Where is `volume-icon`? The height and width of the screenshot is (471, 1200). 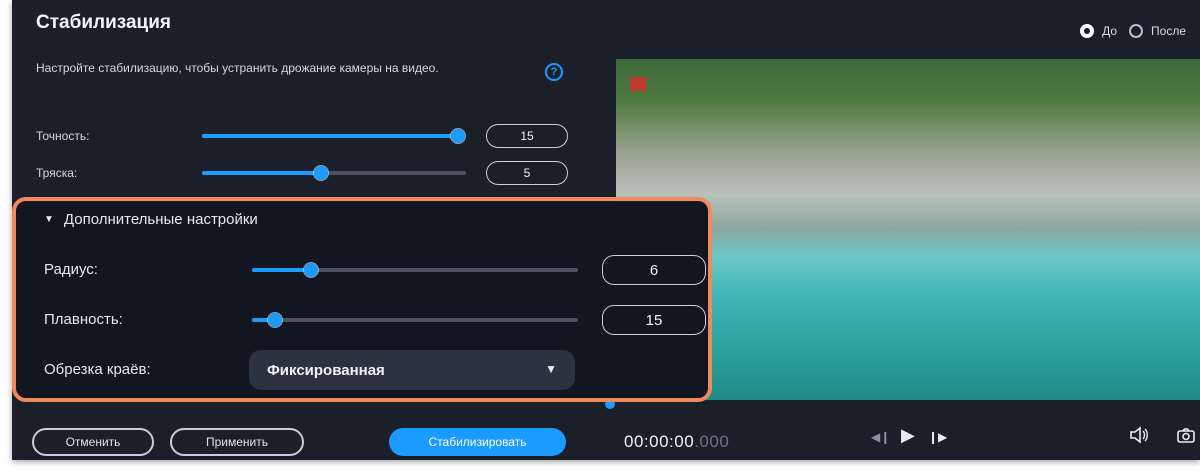 volume-icon is located at coordinates (1139, 437).